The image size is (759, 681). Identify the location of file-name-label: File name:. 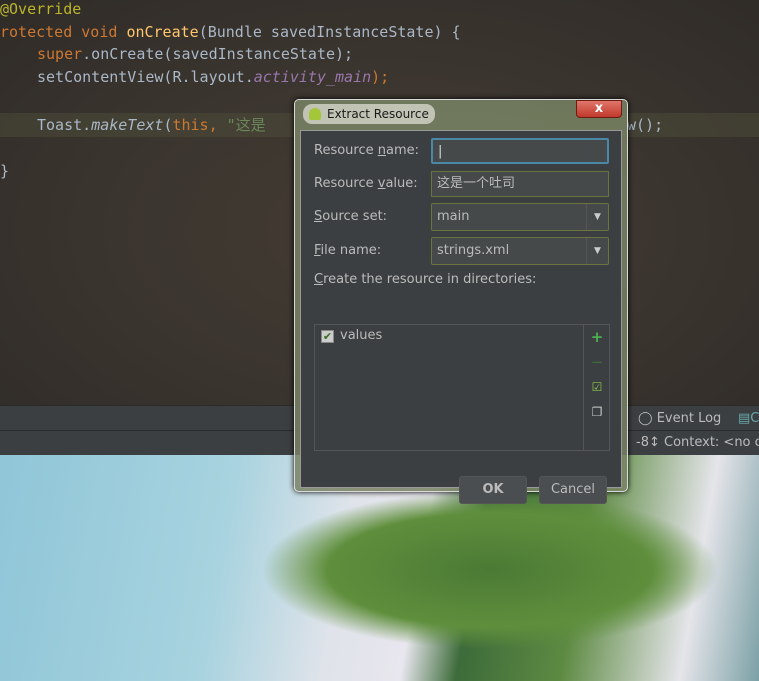
(348, 250).